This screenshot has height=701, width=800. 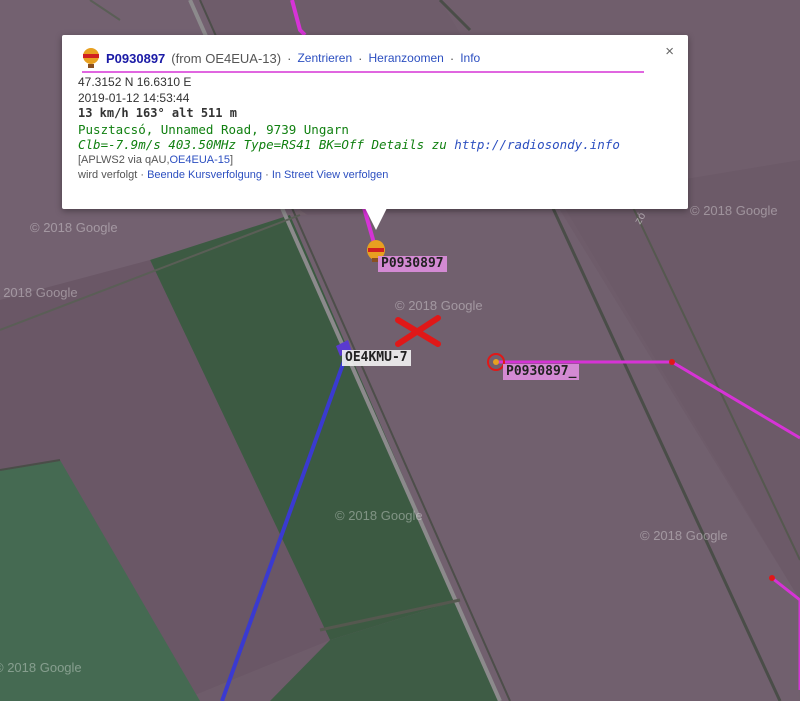 I want to click on station-label: OE4KMU-7, so click(x=376, y=358).